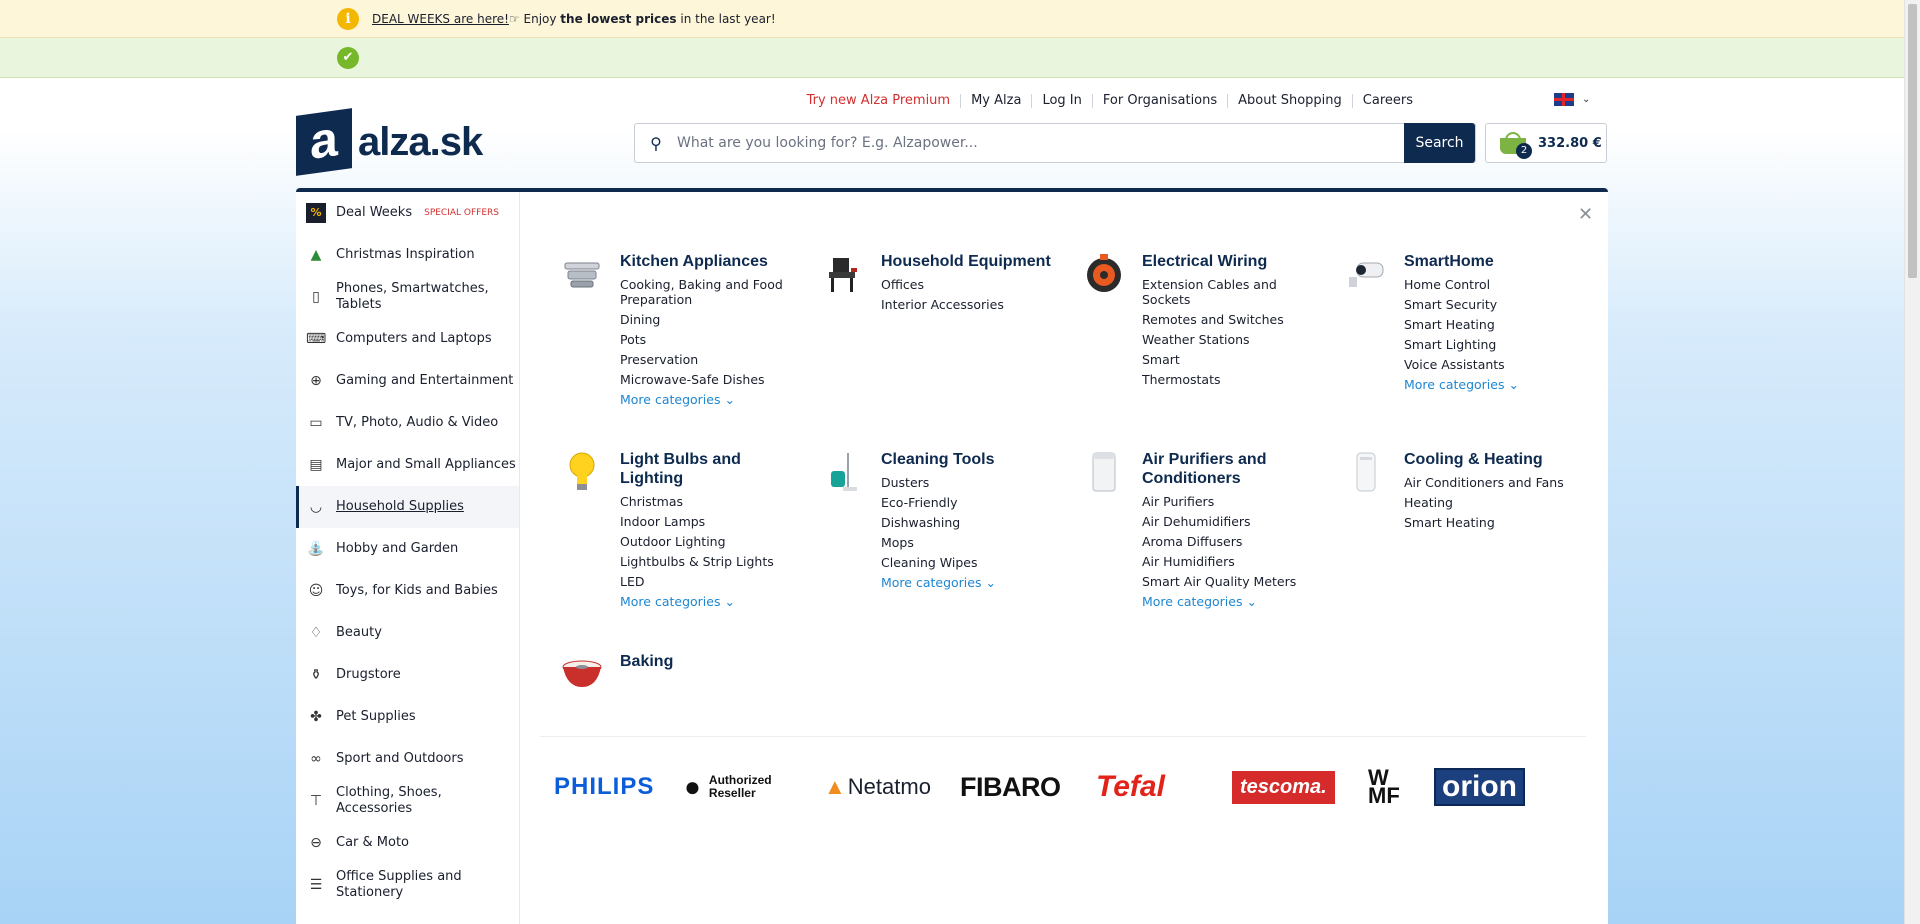 This screenshot has width=1920, height=924. I want to click on category-title: Baking, so click(710, 661).